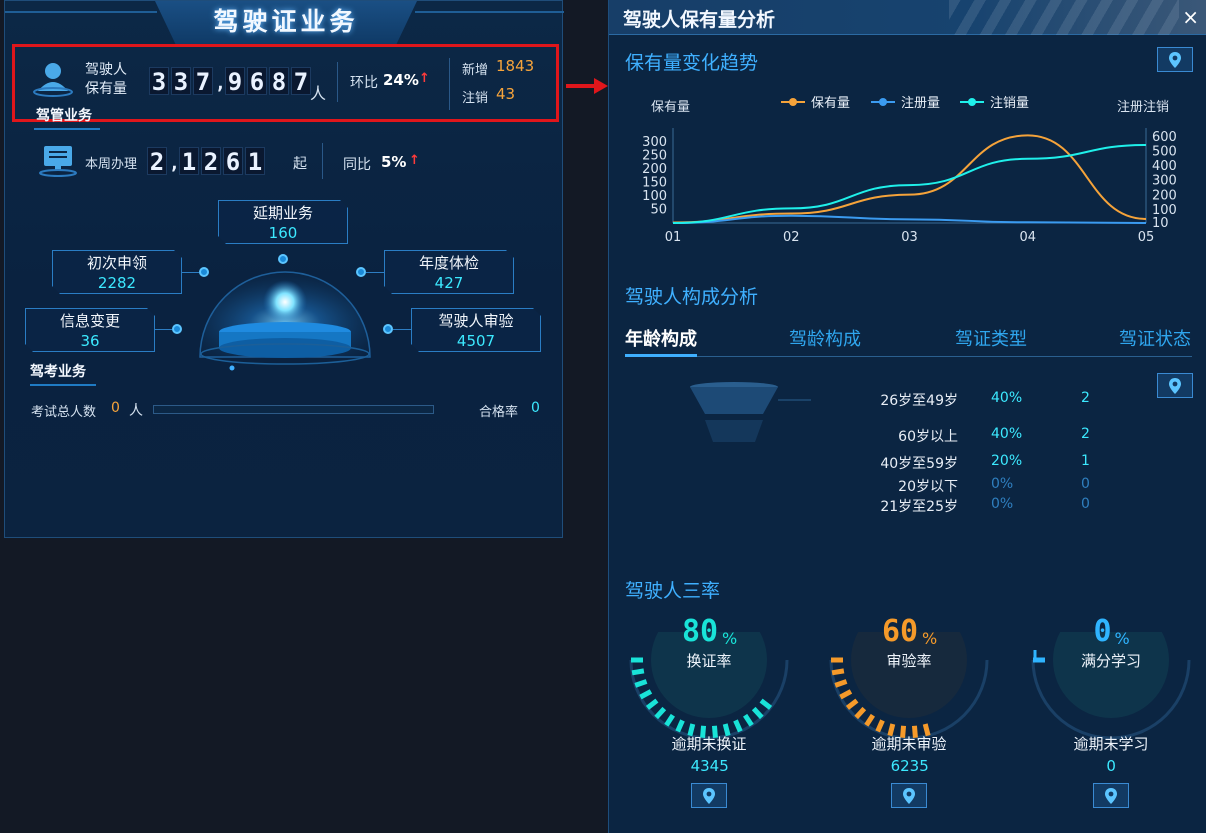 The height and width of the screenshot is (833, 1206). Describe the element at coordinates (830, 103) in the screenshot. I see `legend-label: 保有量` at that location.